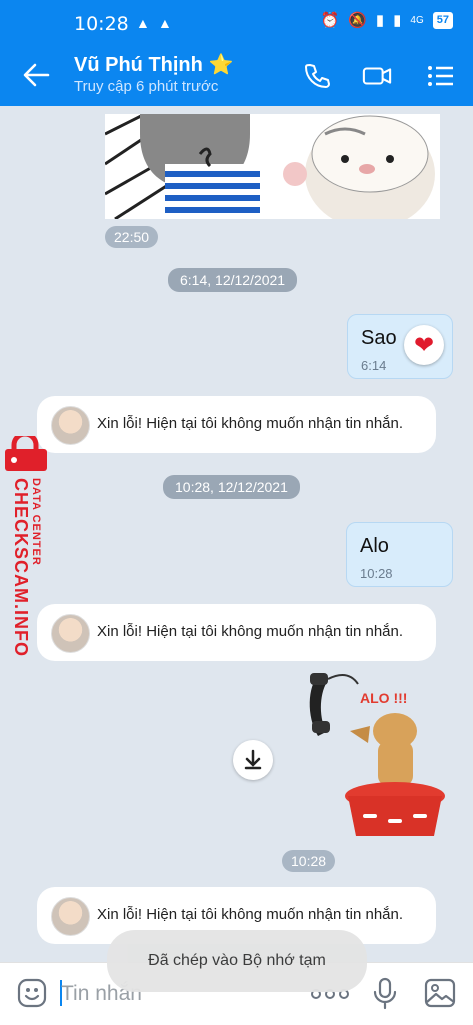  What do you see at coordinates (399, 554) in the screenshot?
I see `sent-message-bubble: Alo 10:28` at bounding box center [399, 554].